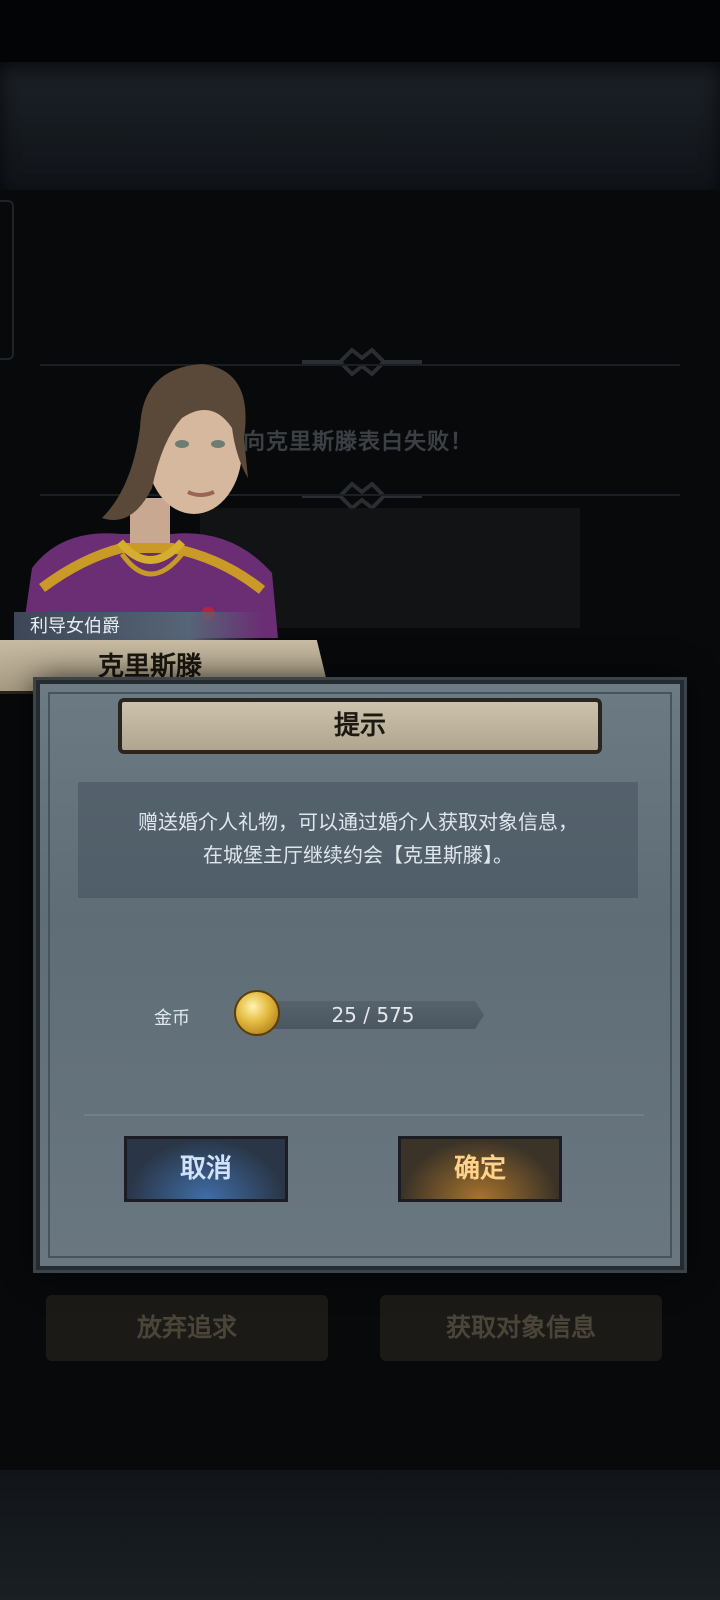 This screenshot has height=1600, width=720. What do you see at coordinates (358, 840) in the screenshot?
I see `dialog-message: 赠送婚介人礼物，可以通过婚介人获取对象信息， 在城堡主厅继续约会【克里斯滕】。` at bounding box center [358, 840].